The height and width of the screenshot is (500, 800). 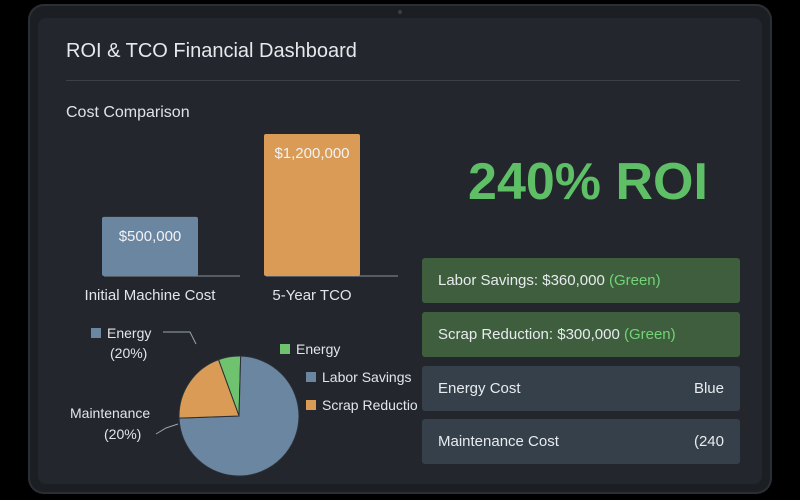 I want to click on maintenance-cost-card: Maintenance Cost (240, so click(x=581, y=441).